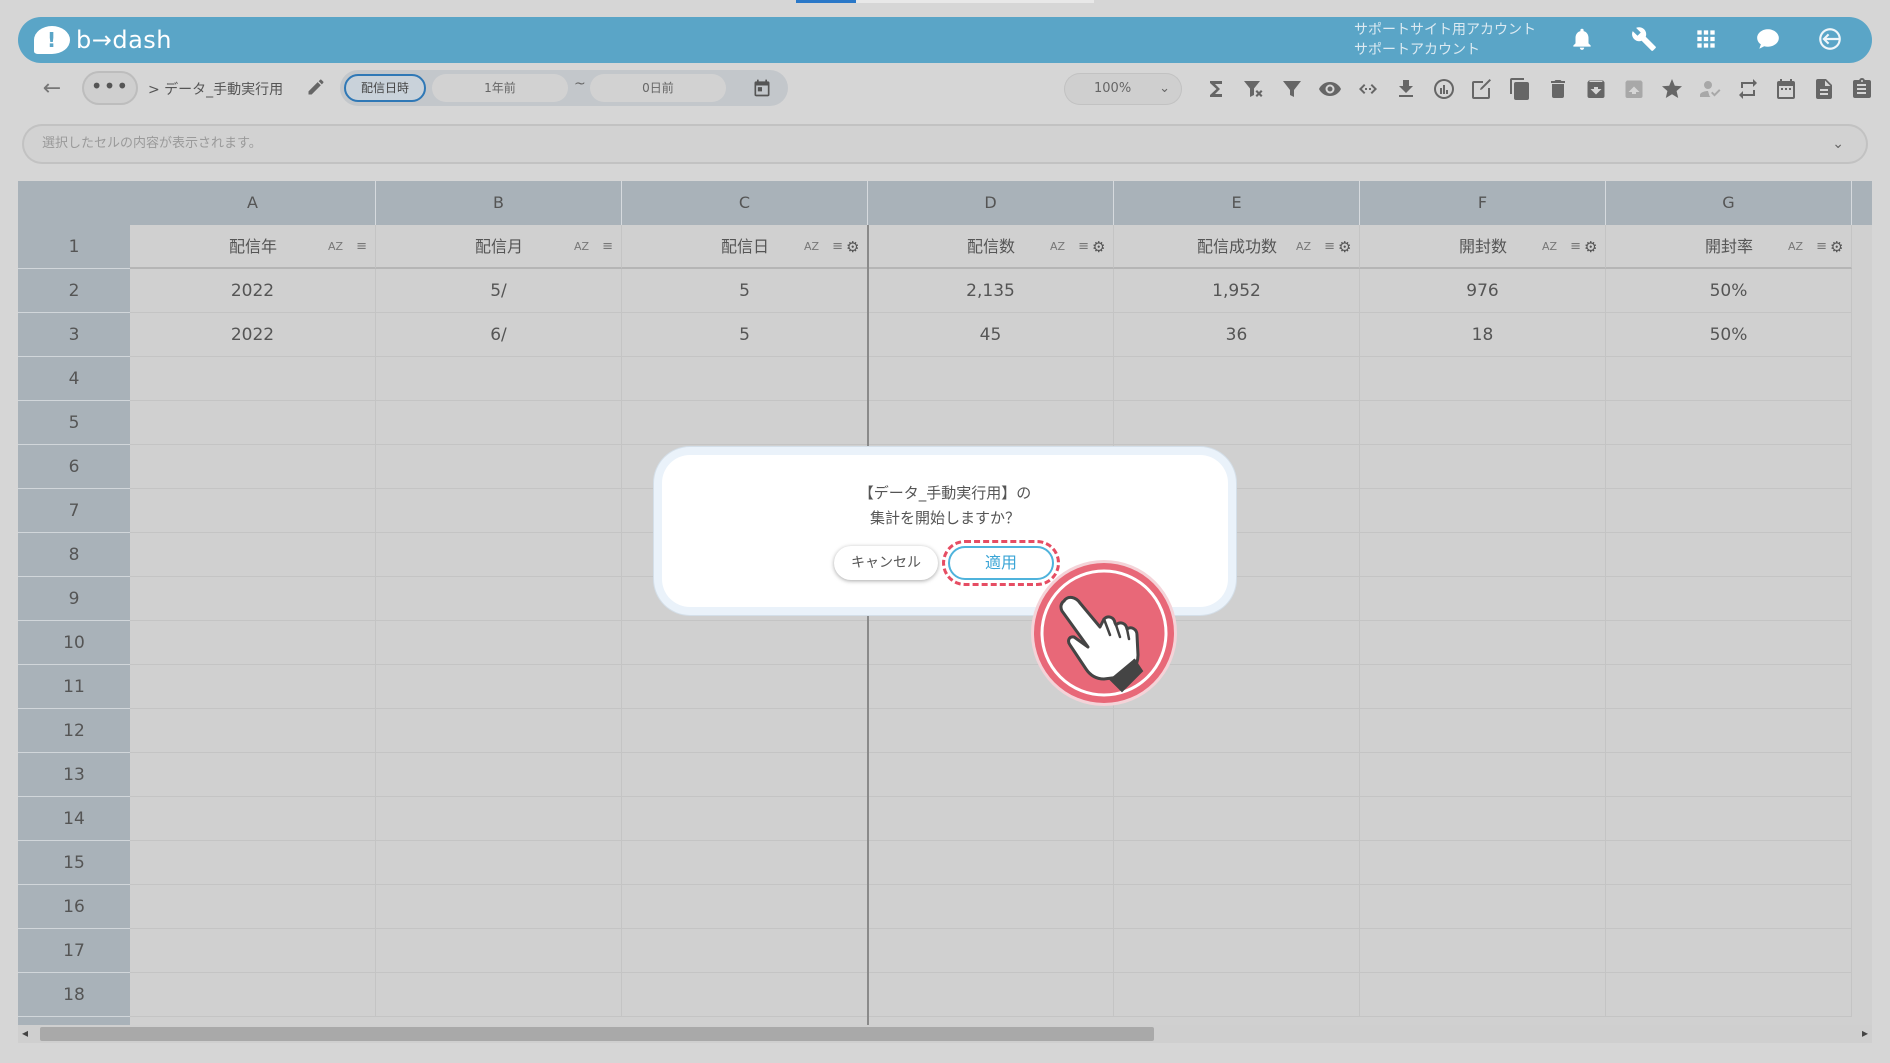  Describe the element at coordinates (499, 247) in the screenshot. I see `header-cell: 配信月 AZ ≡` at that location.